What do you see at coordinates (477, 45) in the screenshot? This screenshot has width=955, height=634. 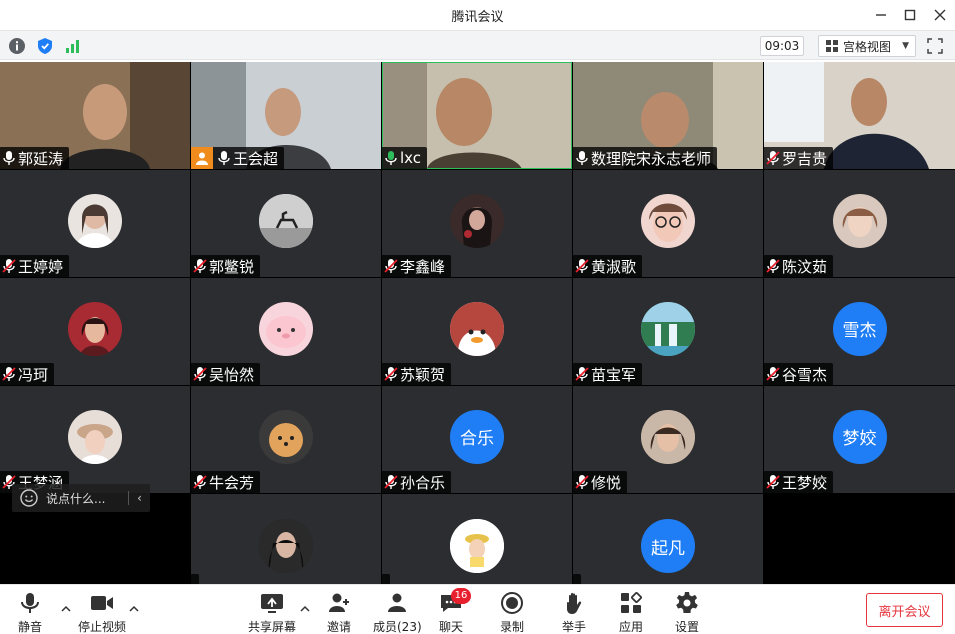 I see `info-bar: 09:03 宫格视图 ▼` at bounding box center [477, 45].